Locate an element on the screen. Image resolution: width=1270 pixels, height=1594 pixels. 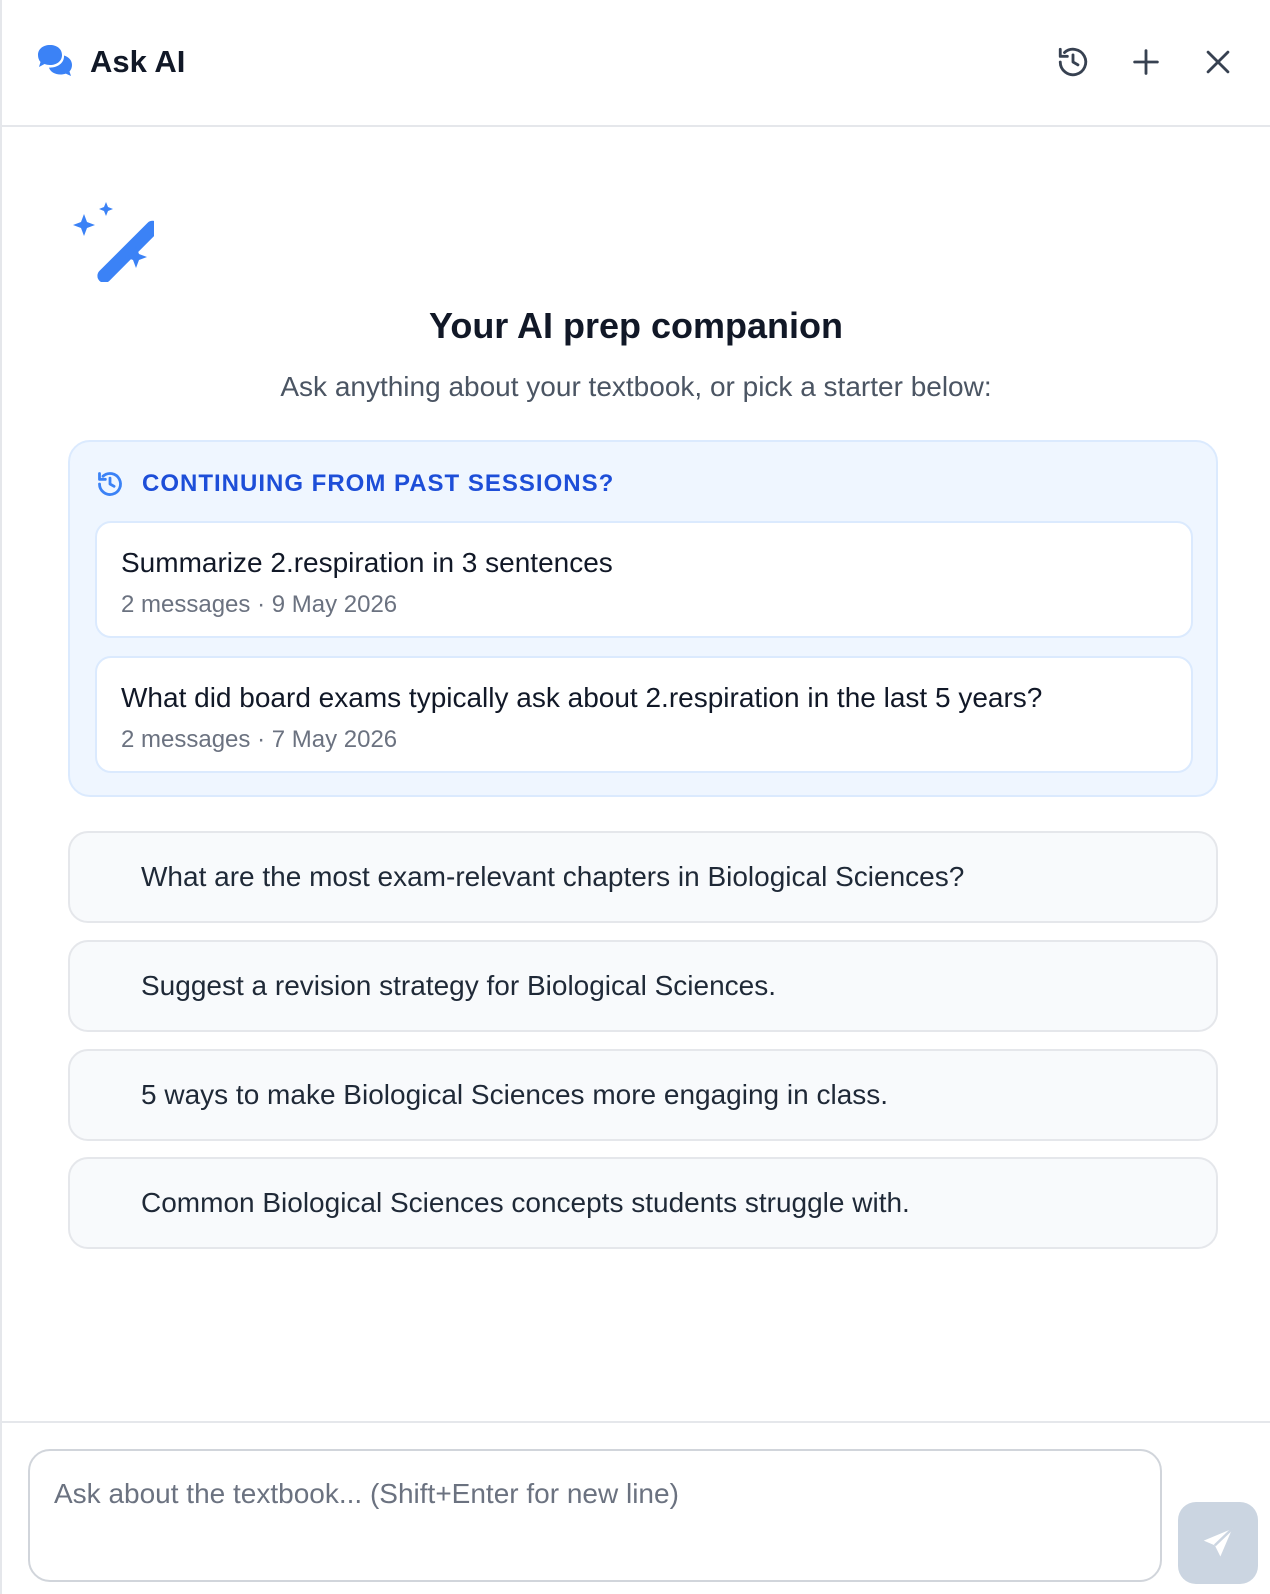
hero-title: Your AI prep companion is located at coordinates (636, 325).